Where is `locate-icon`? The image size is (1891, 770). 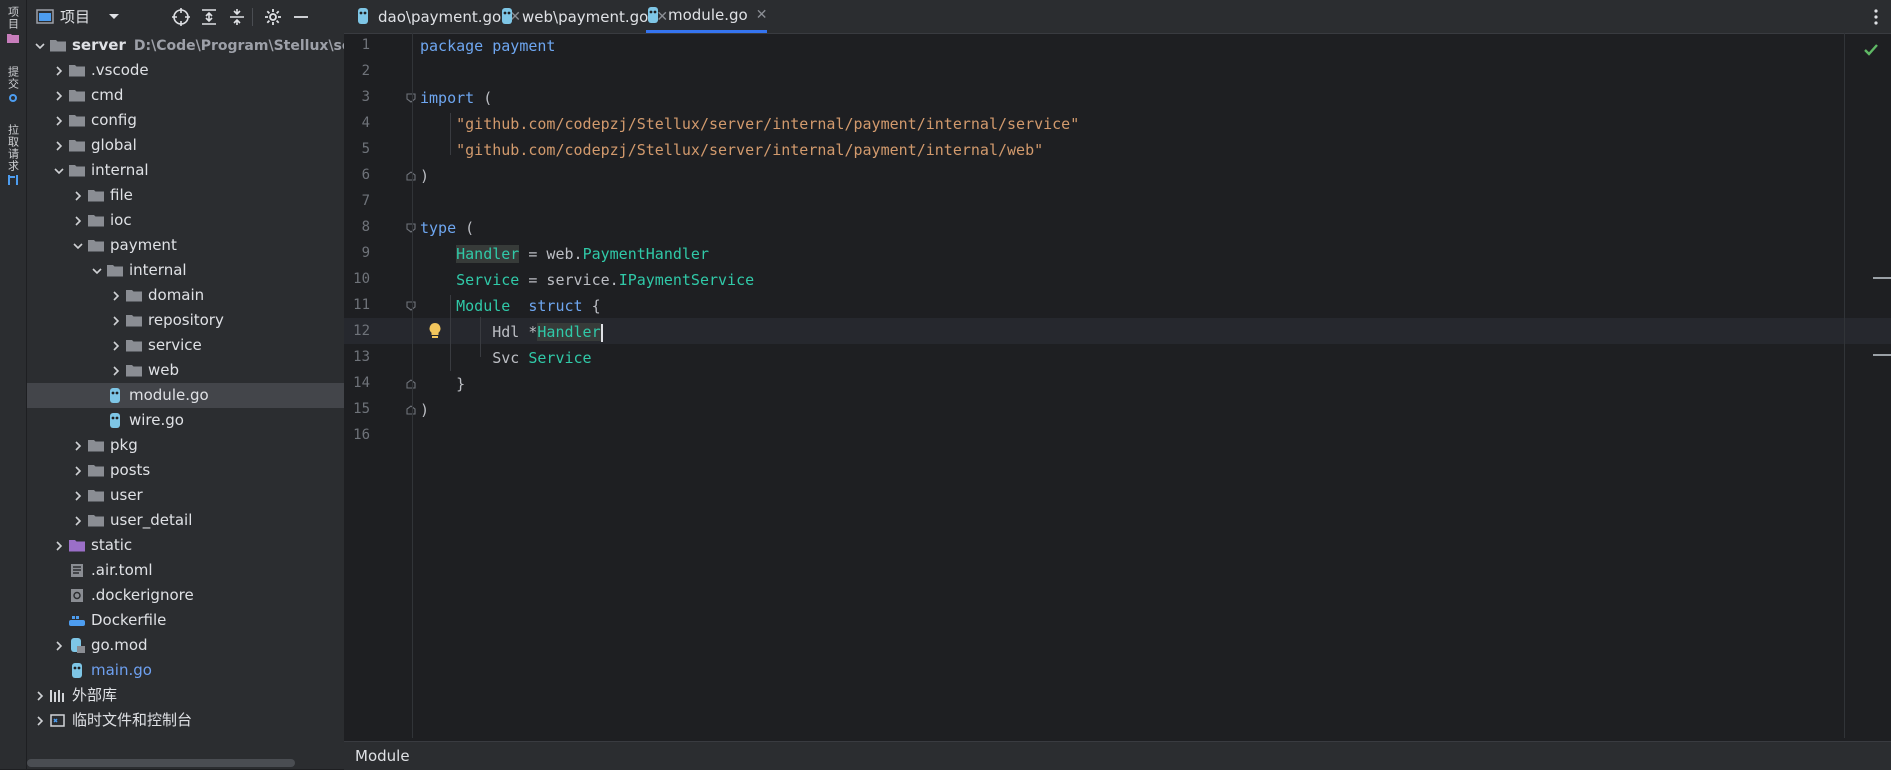 locate-icon is located at coordinates (181, 17).